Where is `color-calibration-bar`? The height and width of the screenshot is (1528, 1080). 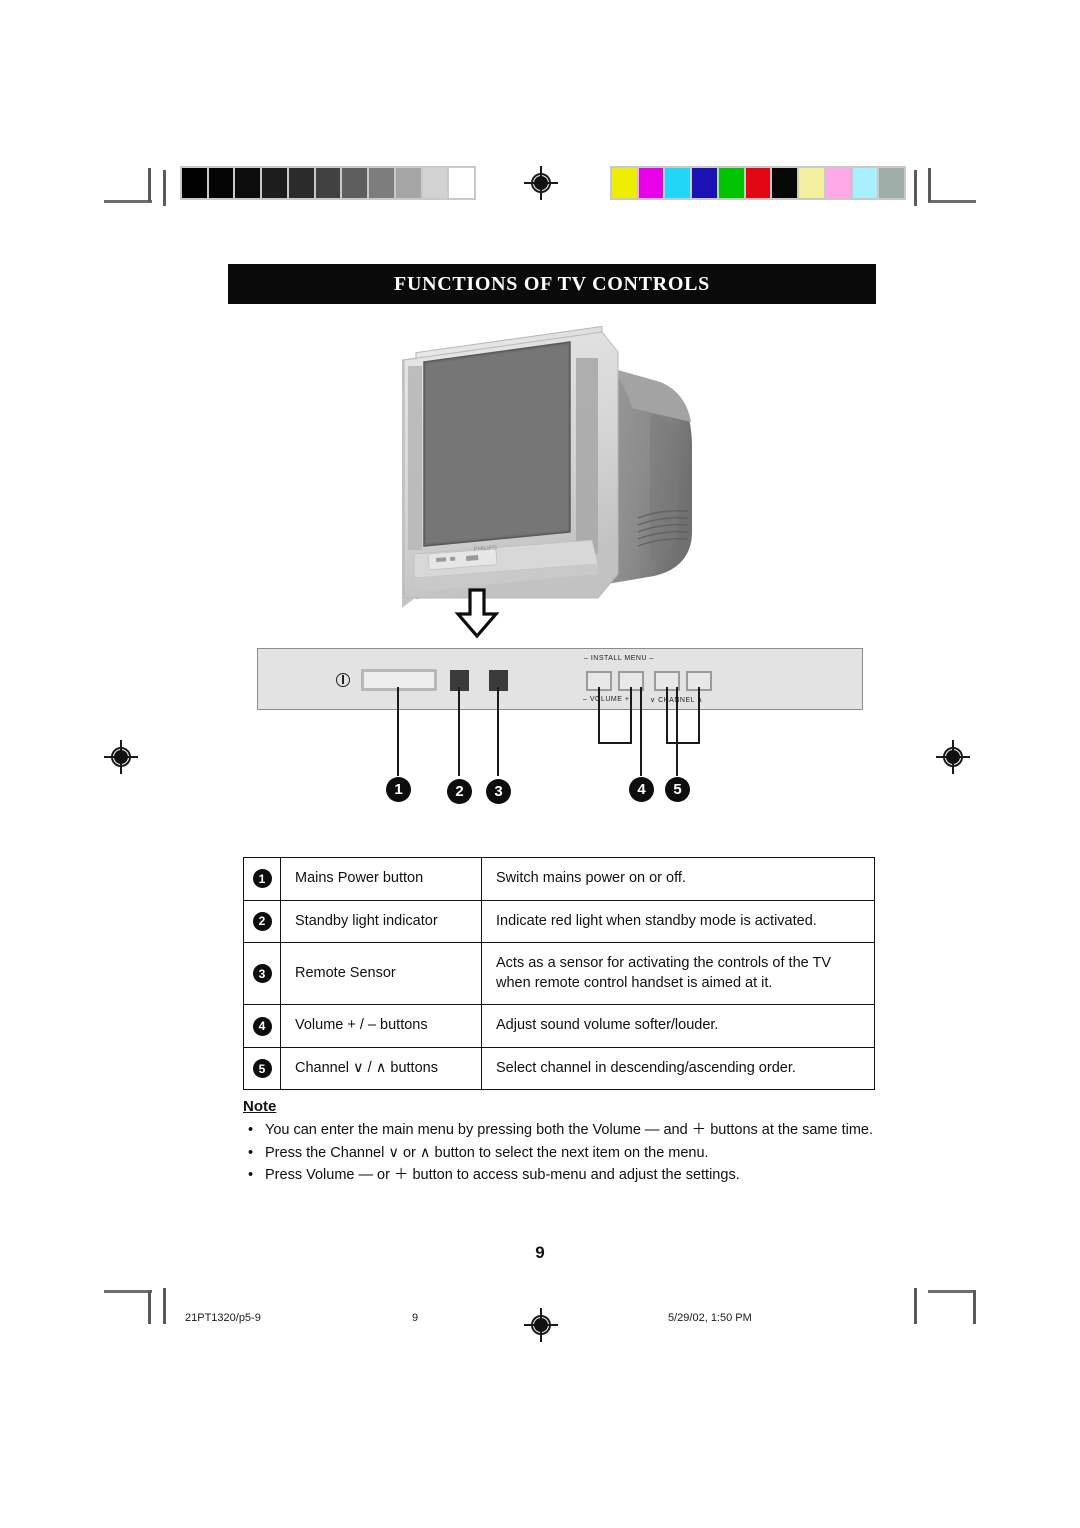 color-calibration-bar is located at coordinates (758, 183).